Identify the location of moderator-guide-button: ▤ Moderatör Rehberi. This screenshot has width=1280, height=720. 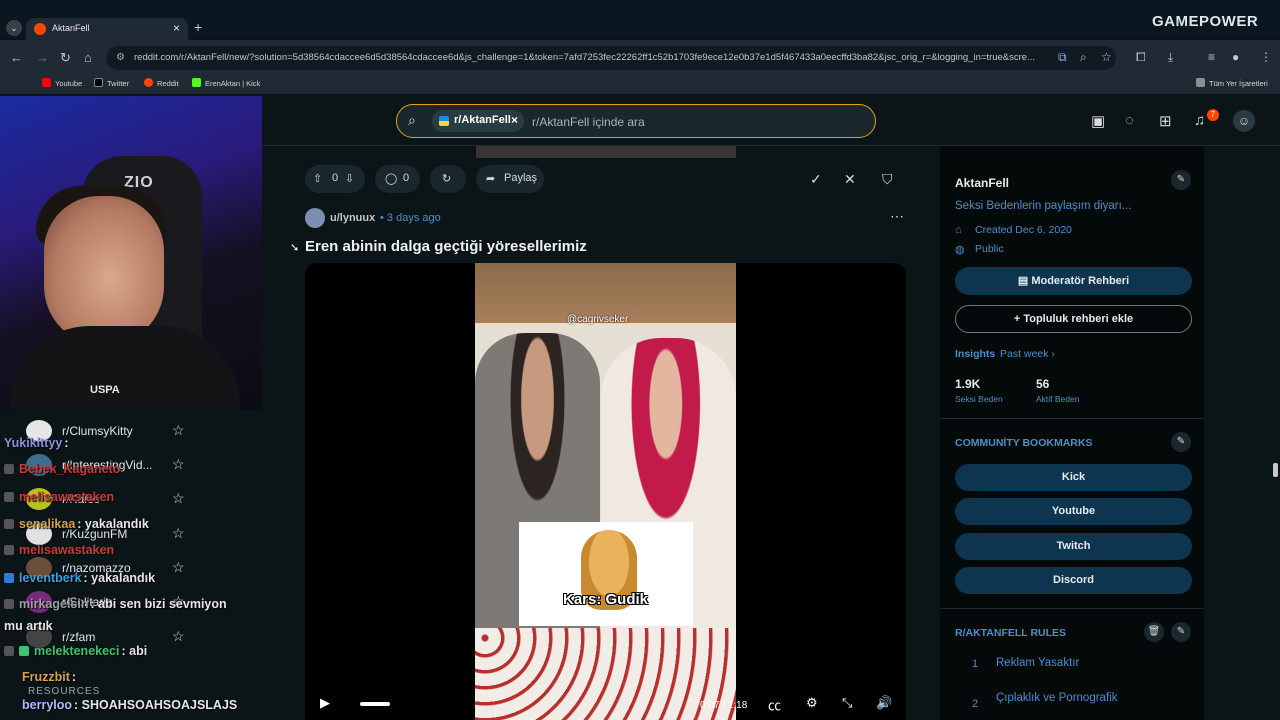
(1073, 281).